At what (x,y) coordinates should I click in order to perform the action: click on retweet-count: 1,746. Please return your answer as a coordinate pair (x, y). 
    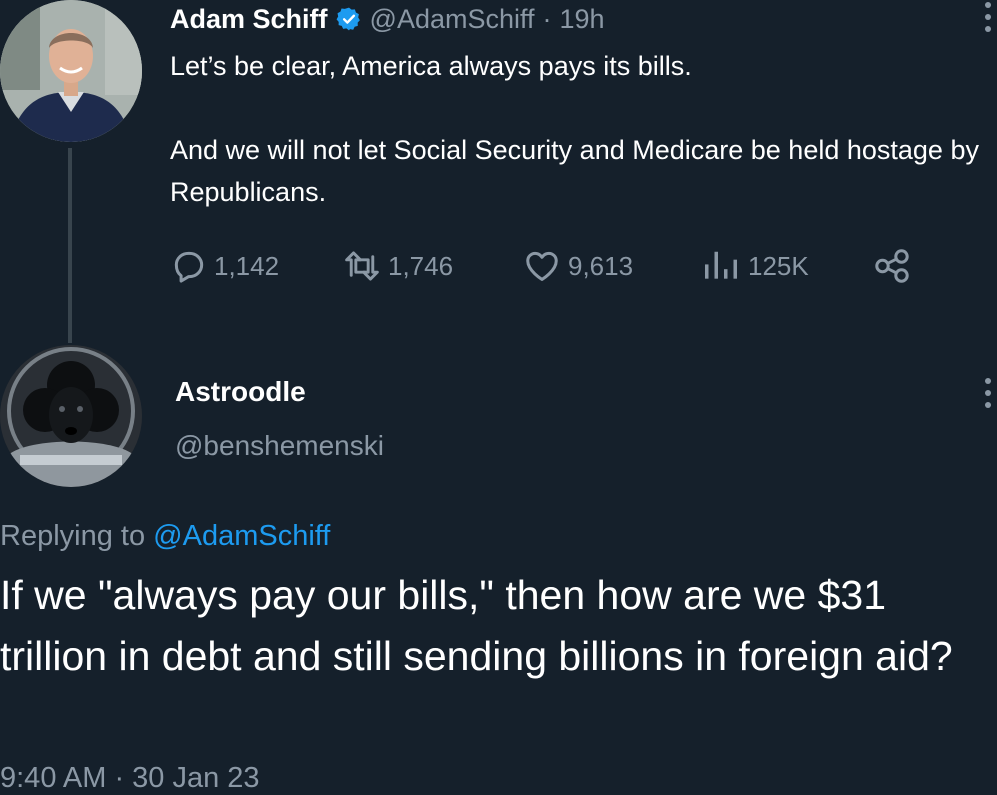
    Looking at the image, I should click on (421, 265).